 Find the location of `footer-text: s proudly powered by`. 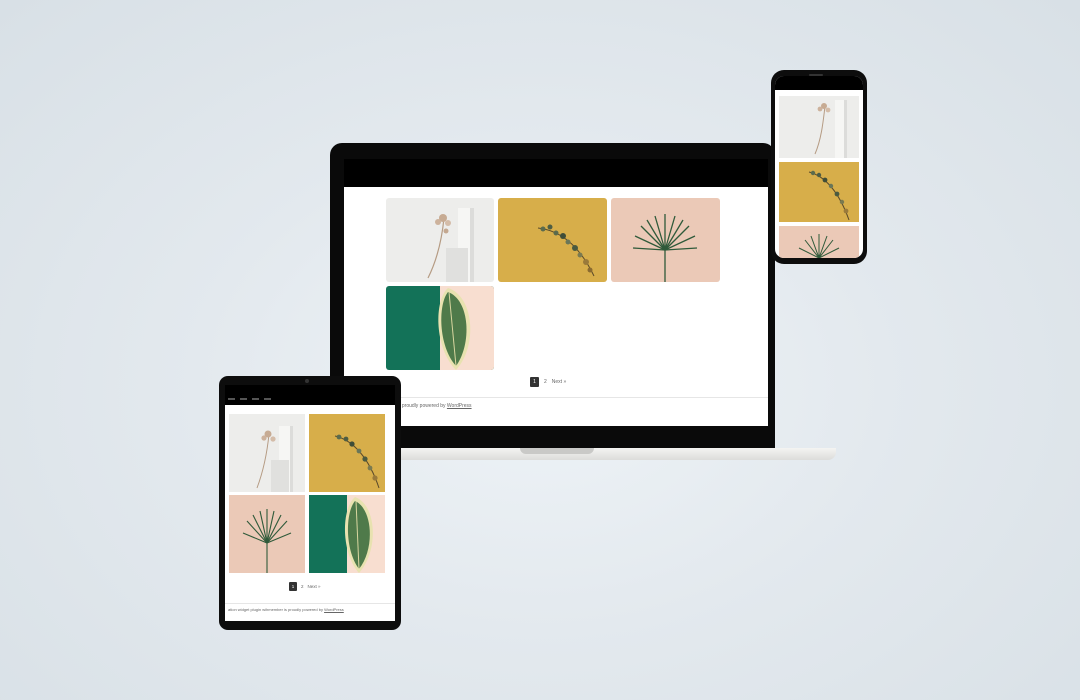

footer-text: s proudly powered by is located at coordinates (422, 406).